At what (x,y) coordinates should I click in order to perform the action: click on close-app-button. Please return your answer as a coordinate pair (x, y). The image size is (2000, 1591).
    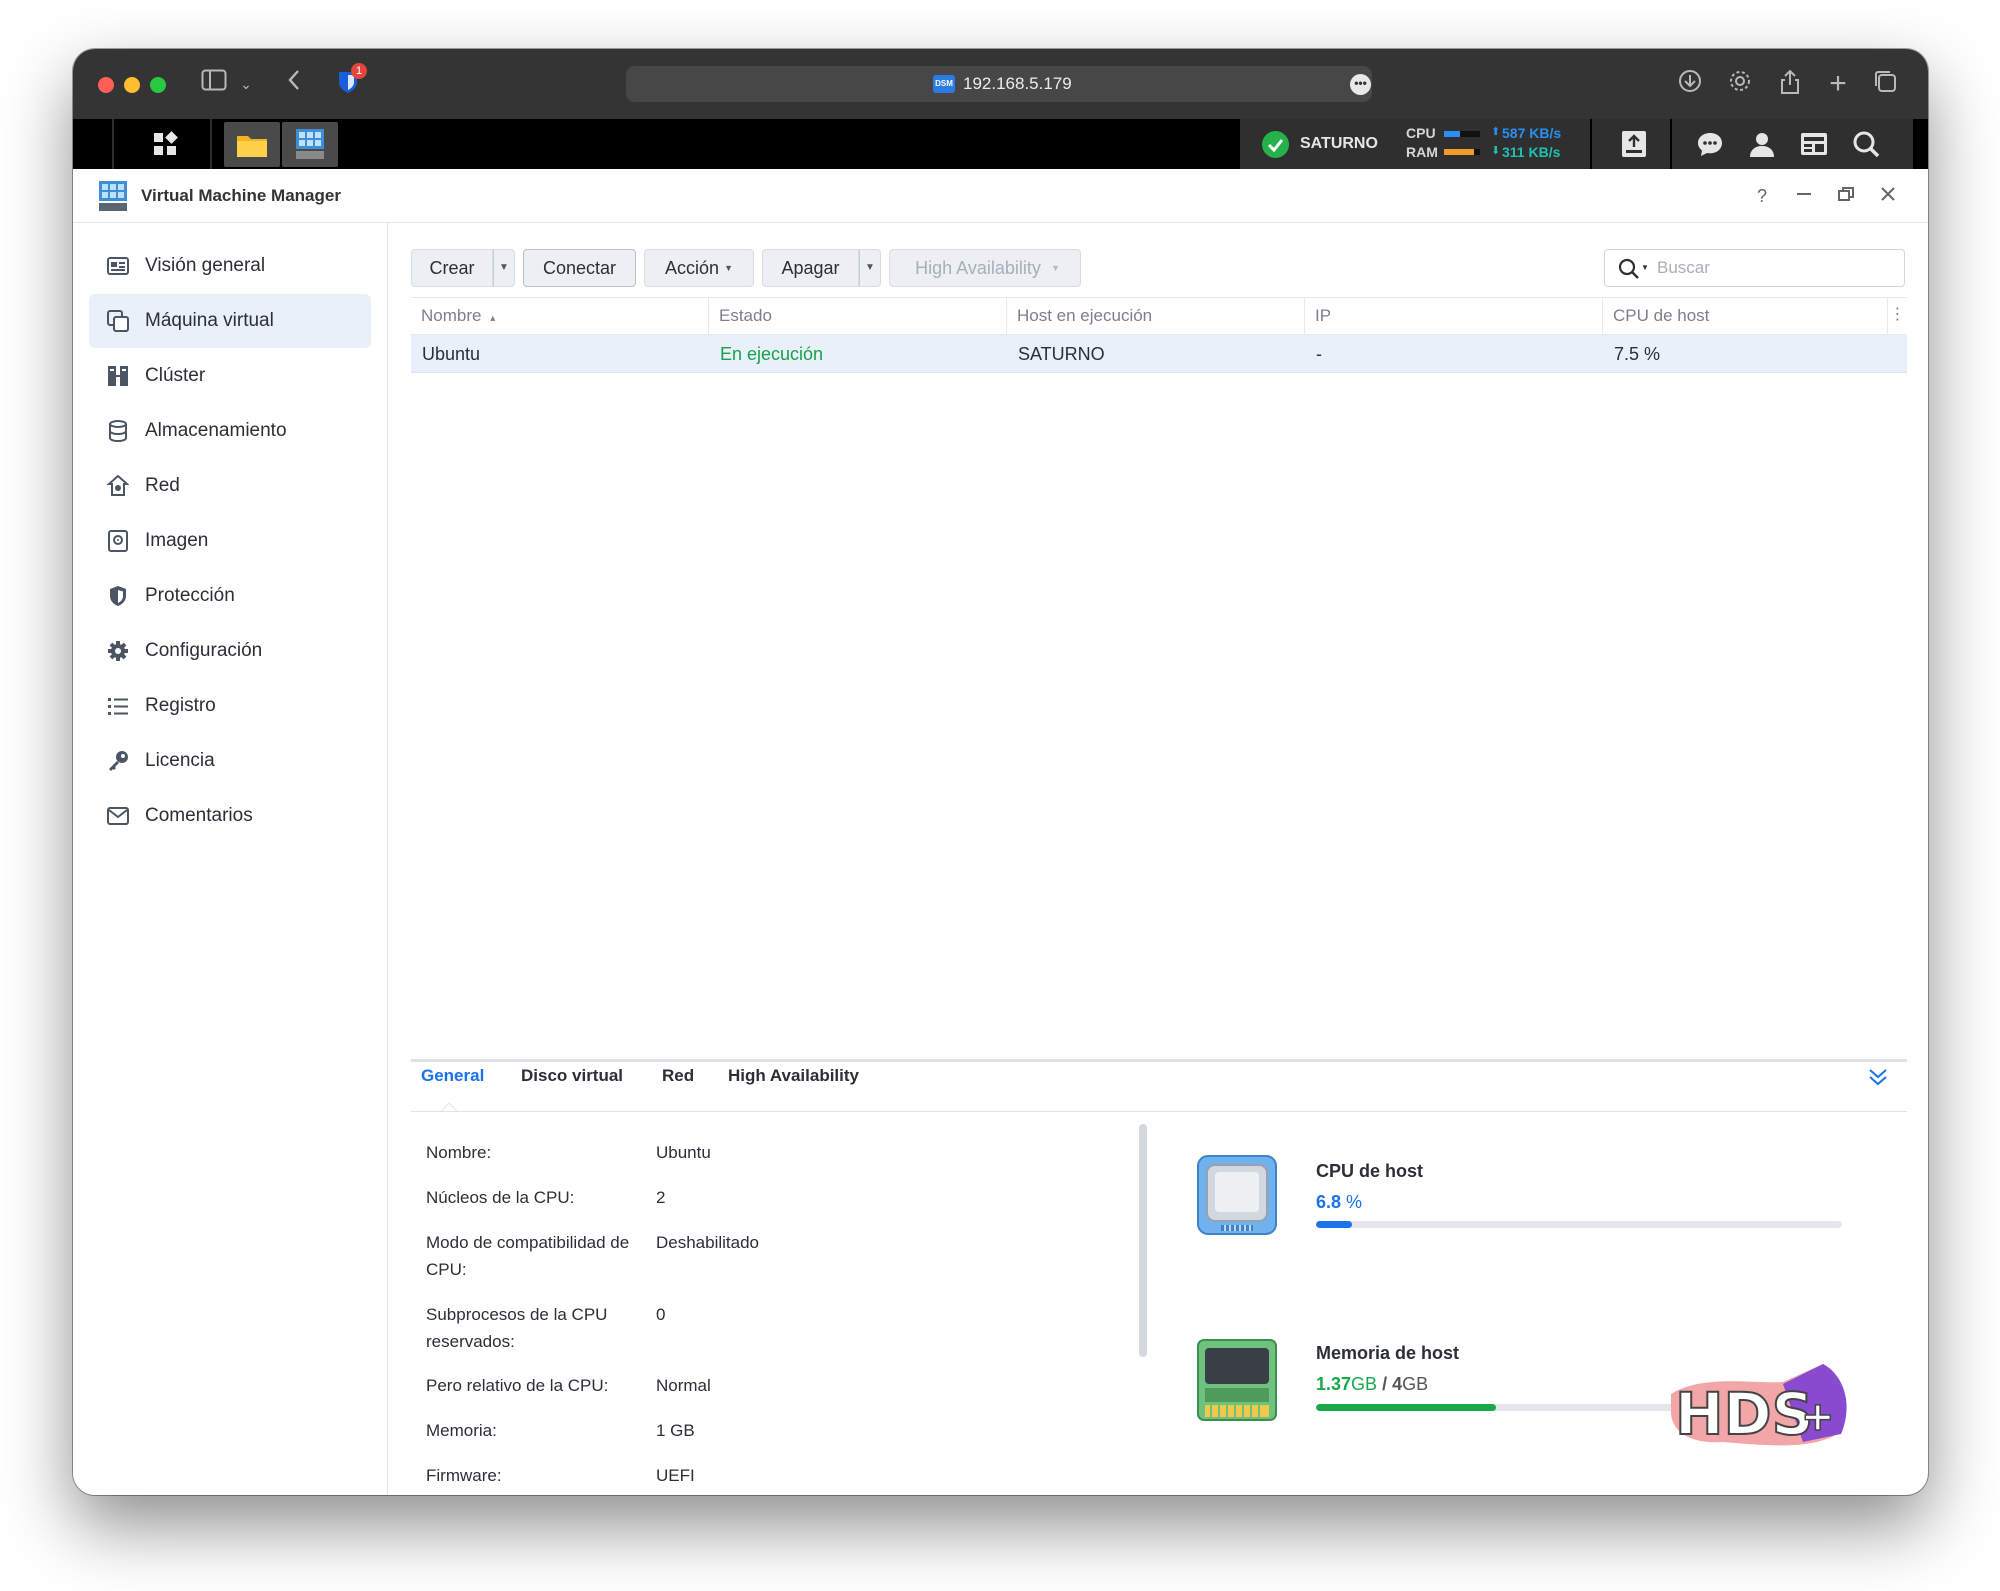
    Looking at the image, I should click on (1888, 196).